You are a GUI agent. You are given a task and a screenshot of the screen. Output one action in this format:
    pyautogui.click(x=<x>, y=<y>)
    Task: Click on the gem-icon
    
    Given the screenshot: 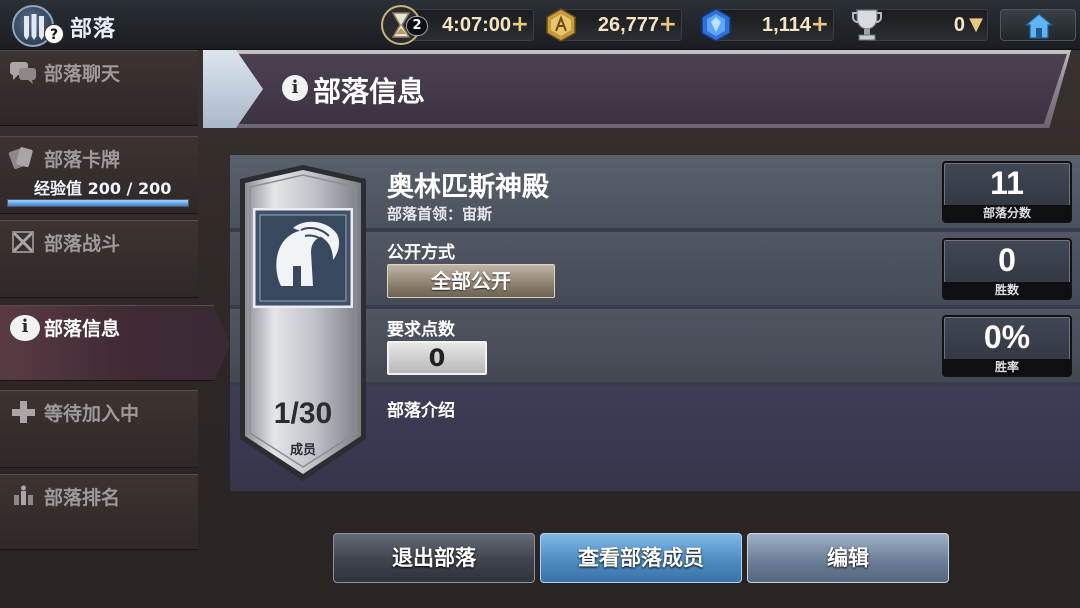 What is the action you would take?
    pyautogui.click(x=716, y=25)
    